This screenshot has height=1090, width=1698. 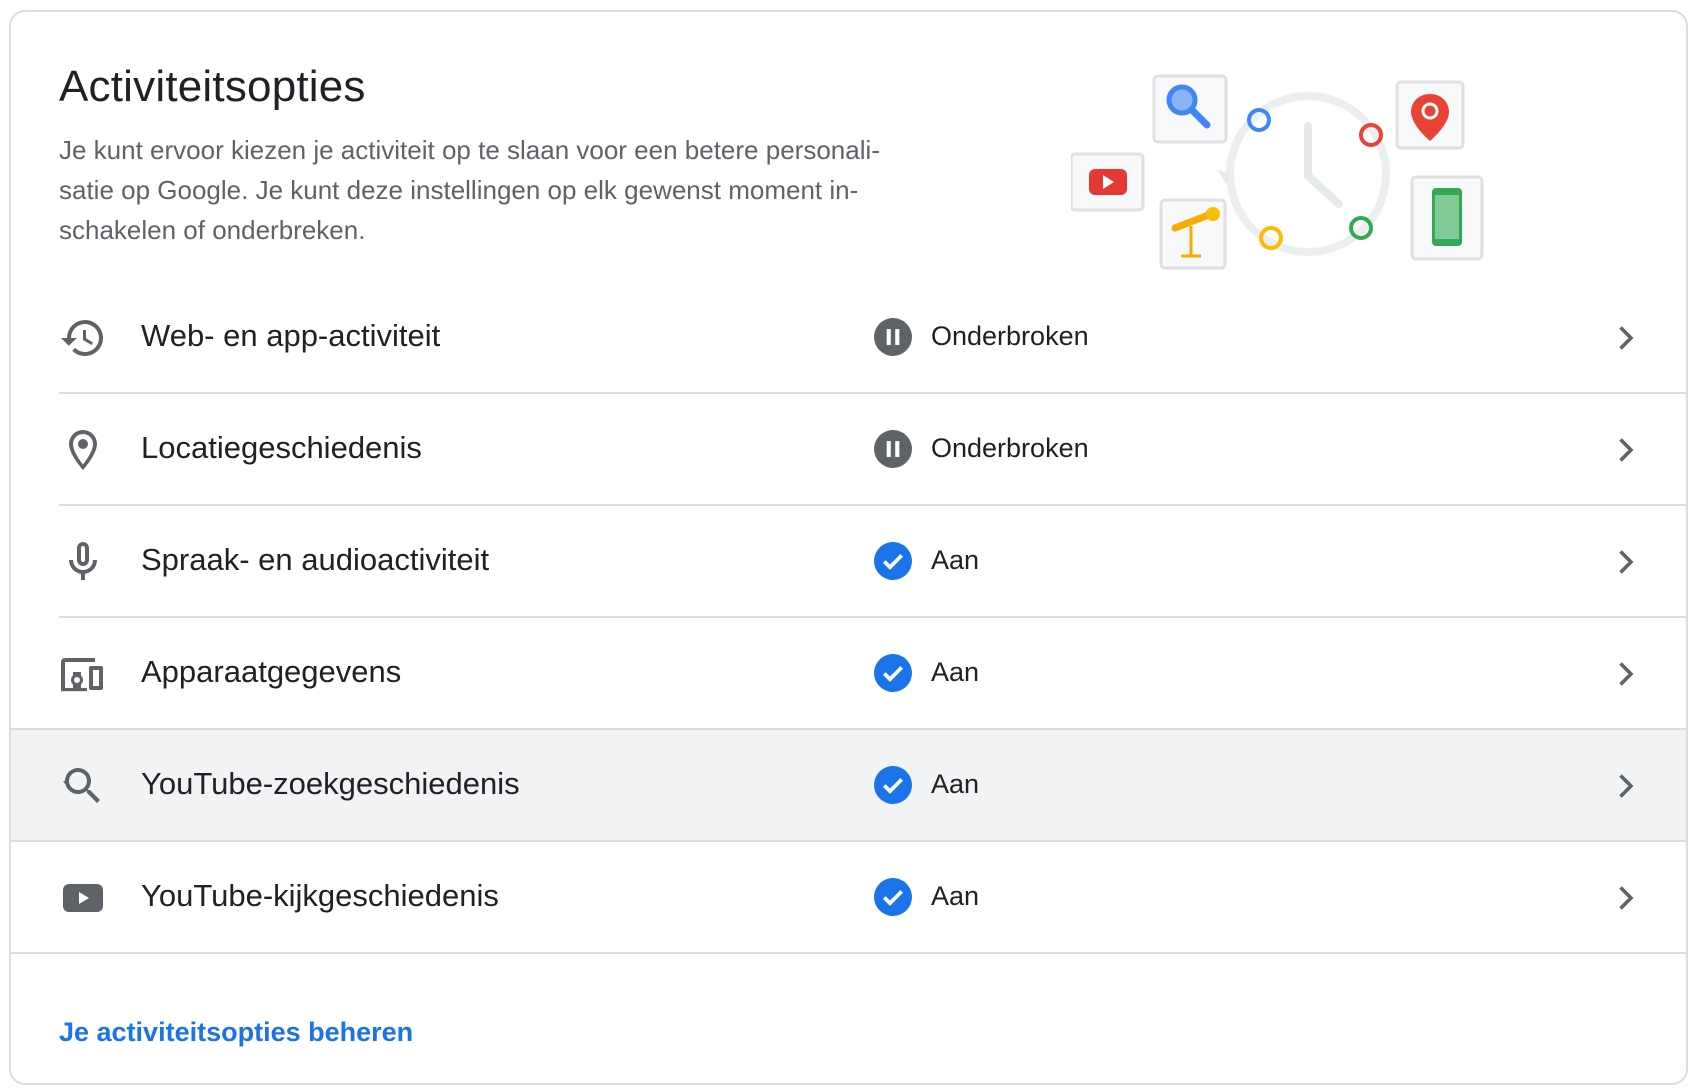 What do you see at coordinates (1430, 115) in the screenshot?
I see `map-pin-tile-icon` at bounding box center [1430, 115].